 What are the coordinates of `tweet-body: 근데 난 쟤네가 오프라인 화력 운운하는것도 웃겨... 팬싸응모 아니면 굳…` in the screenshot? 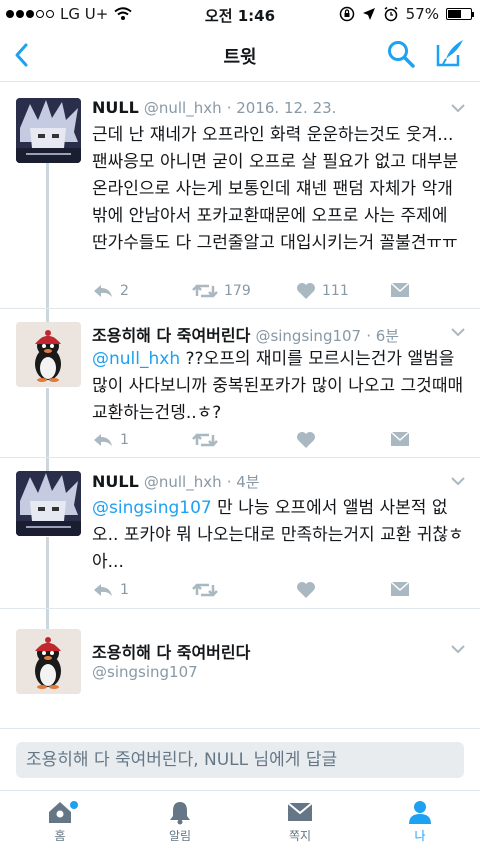 It's located at (275, 189).